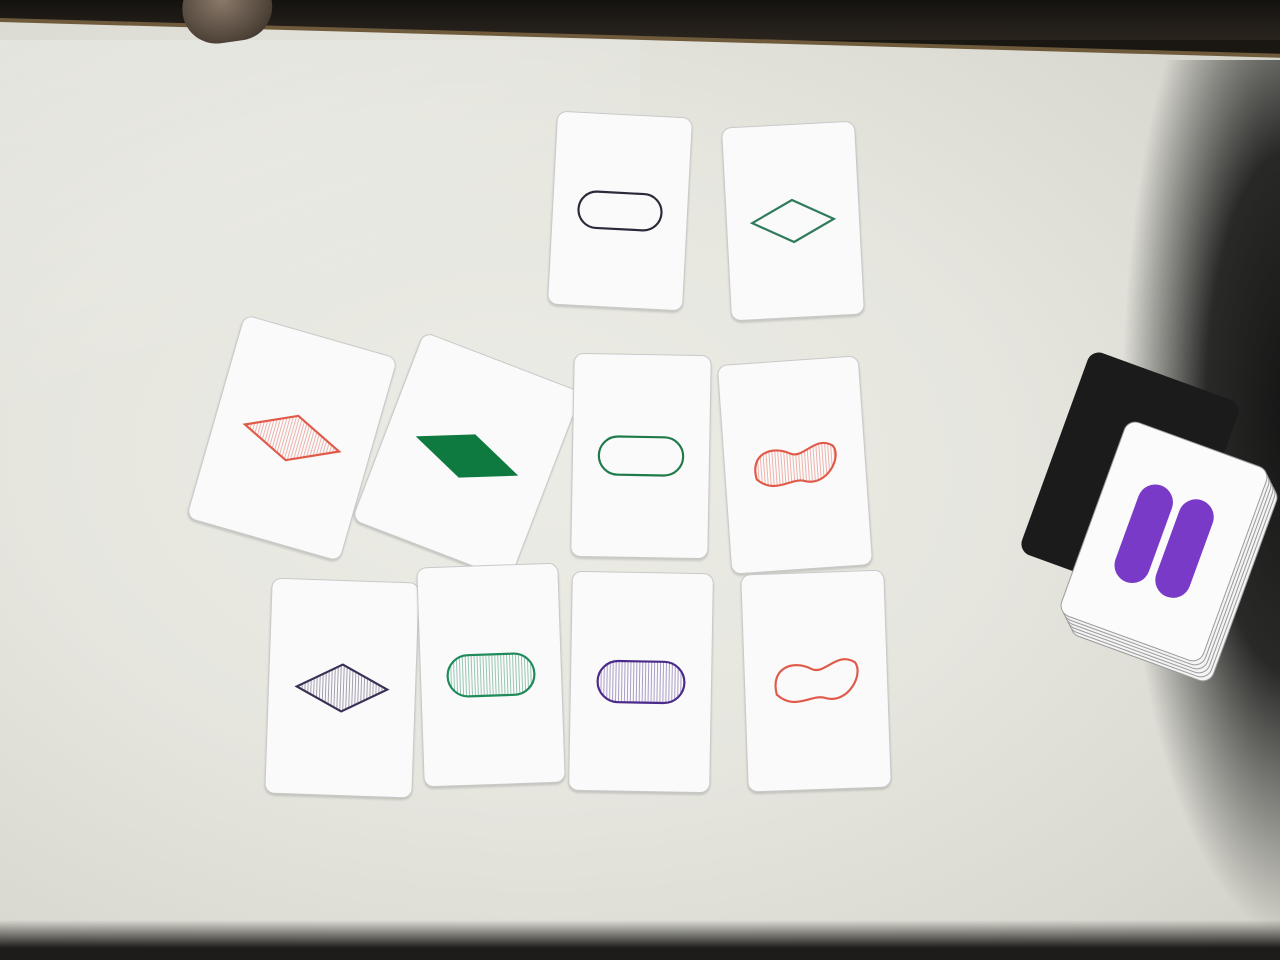  Describe the element at coordinates (640, 940) in the screenshot. I see `bottom-shadow` at that location.